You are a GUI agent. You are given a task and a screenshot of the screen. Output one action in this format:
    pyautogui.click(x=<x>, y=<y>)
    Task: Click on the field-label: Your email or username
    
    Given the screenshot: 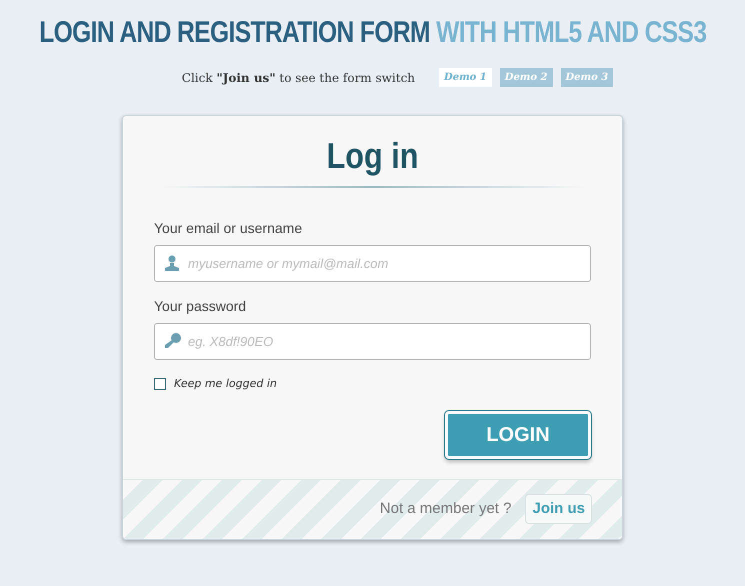 What is the action you would take?
    pyautogui.click(x=229, y=228)
    